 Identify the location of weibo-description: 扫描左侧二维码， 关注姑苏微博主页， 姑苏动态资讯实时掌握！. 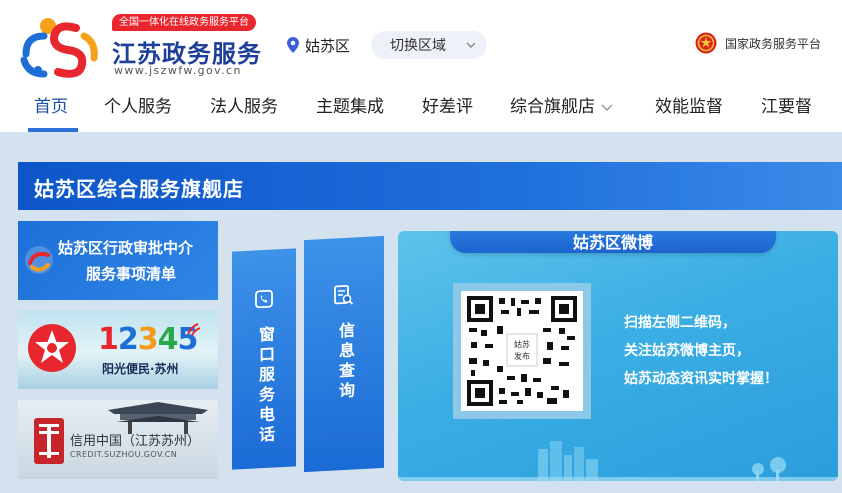
(701, 351).